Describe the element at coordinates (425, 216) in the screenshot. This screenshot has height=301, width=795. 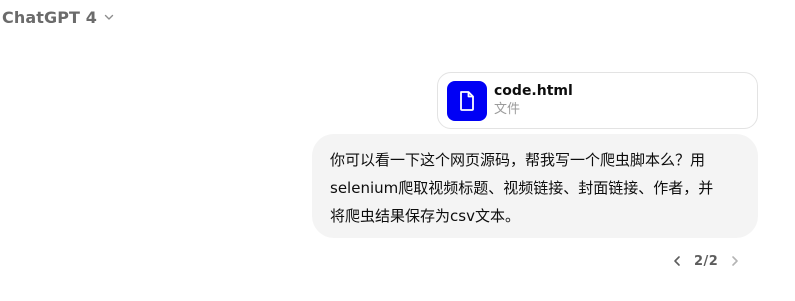
I see `message-line-3: 将爬虫结果保存为csv文本。` at that location.